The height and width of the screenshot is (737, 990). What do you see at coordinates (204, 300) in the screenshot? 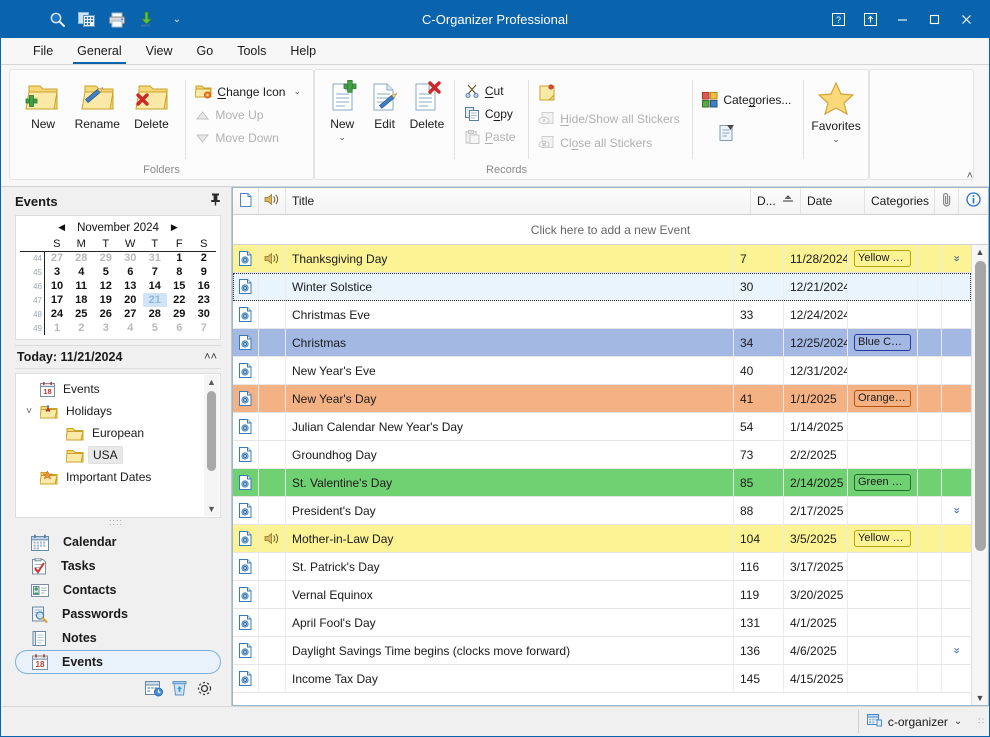
I see `calendar-day: 23` at bounding box center [204, 300].